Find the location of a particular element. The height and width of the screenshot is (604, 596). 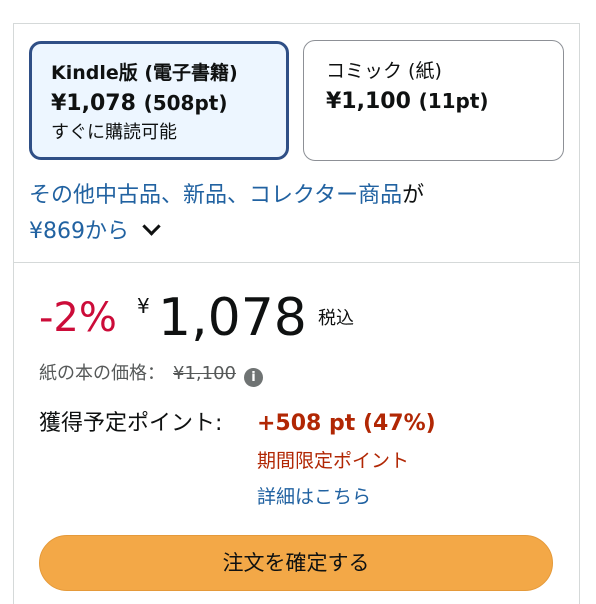

other-offers-suffix: が is located at coordinates (413, 195).